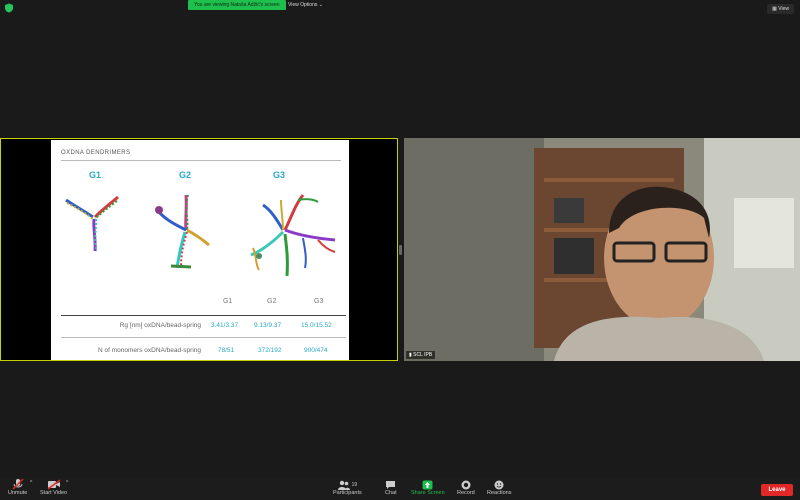 The width and height of the screenshot is (800, 500). Describe the element at coordinates (272, 301) in the screenshot. I see `table-col-header-g2: G2` at that location.